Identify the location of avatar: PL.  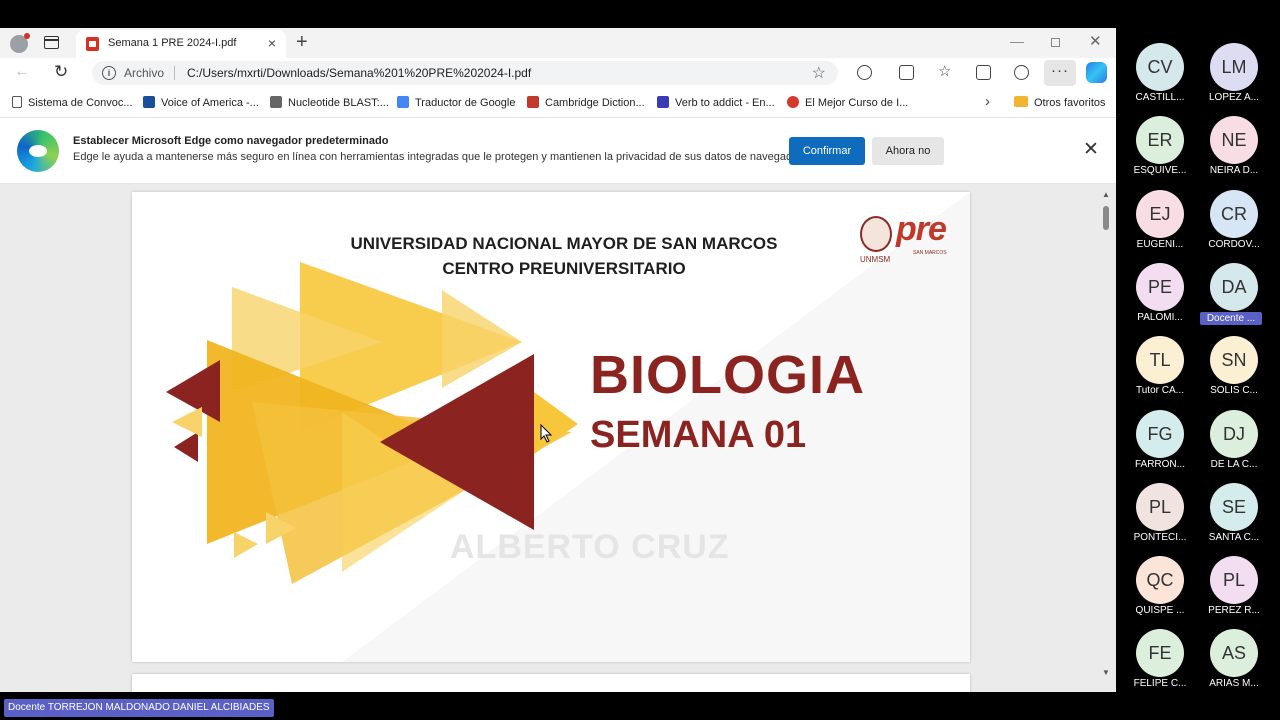
(1234, 580).